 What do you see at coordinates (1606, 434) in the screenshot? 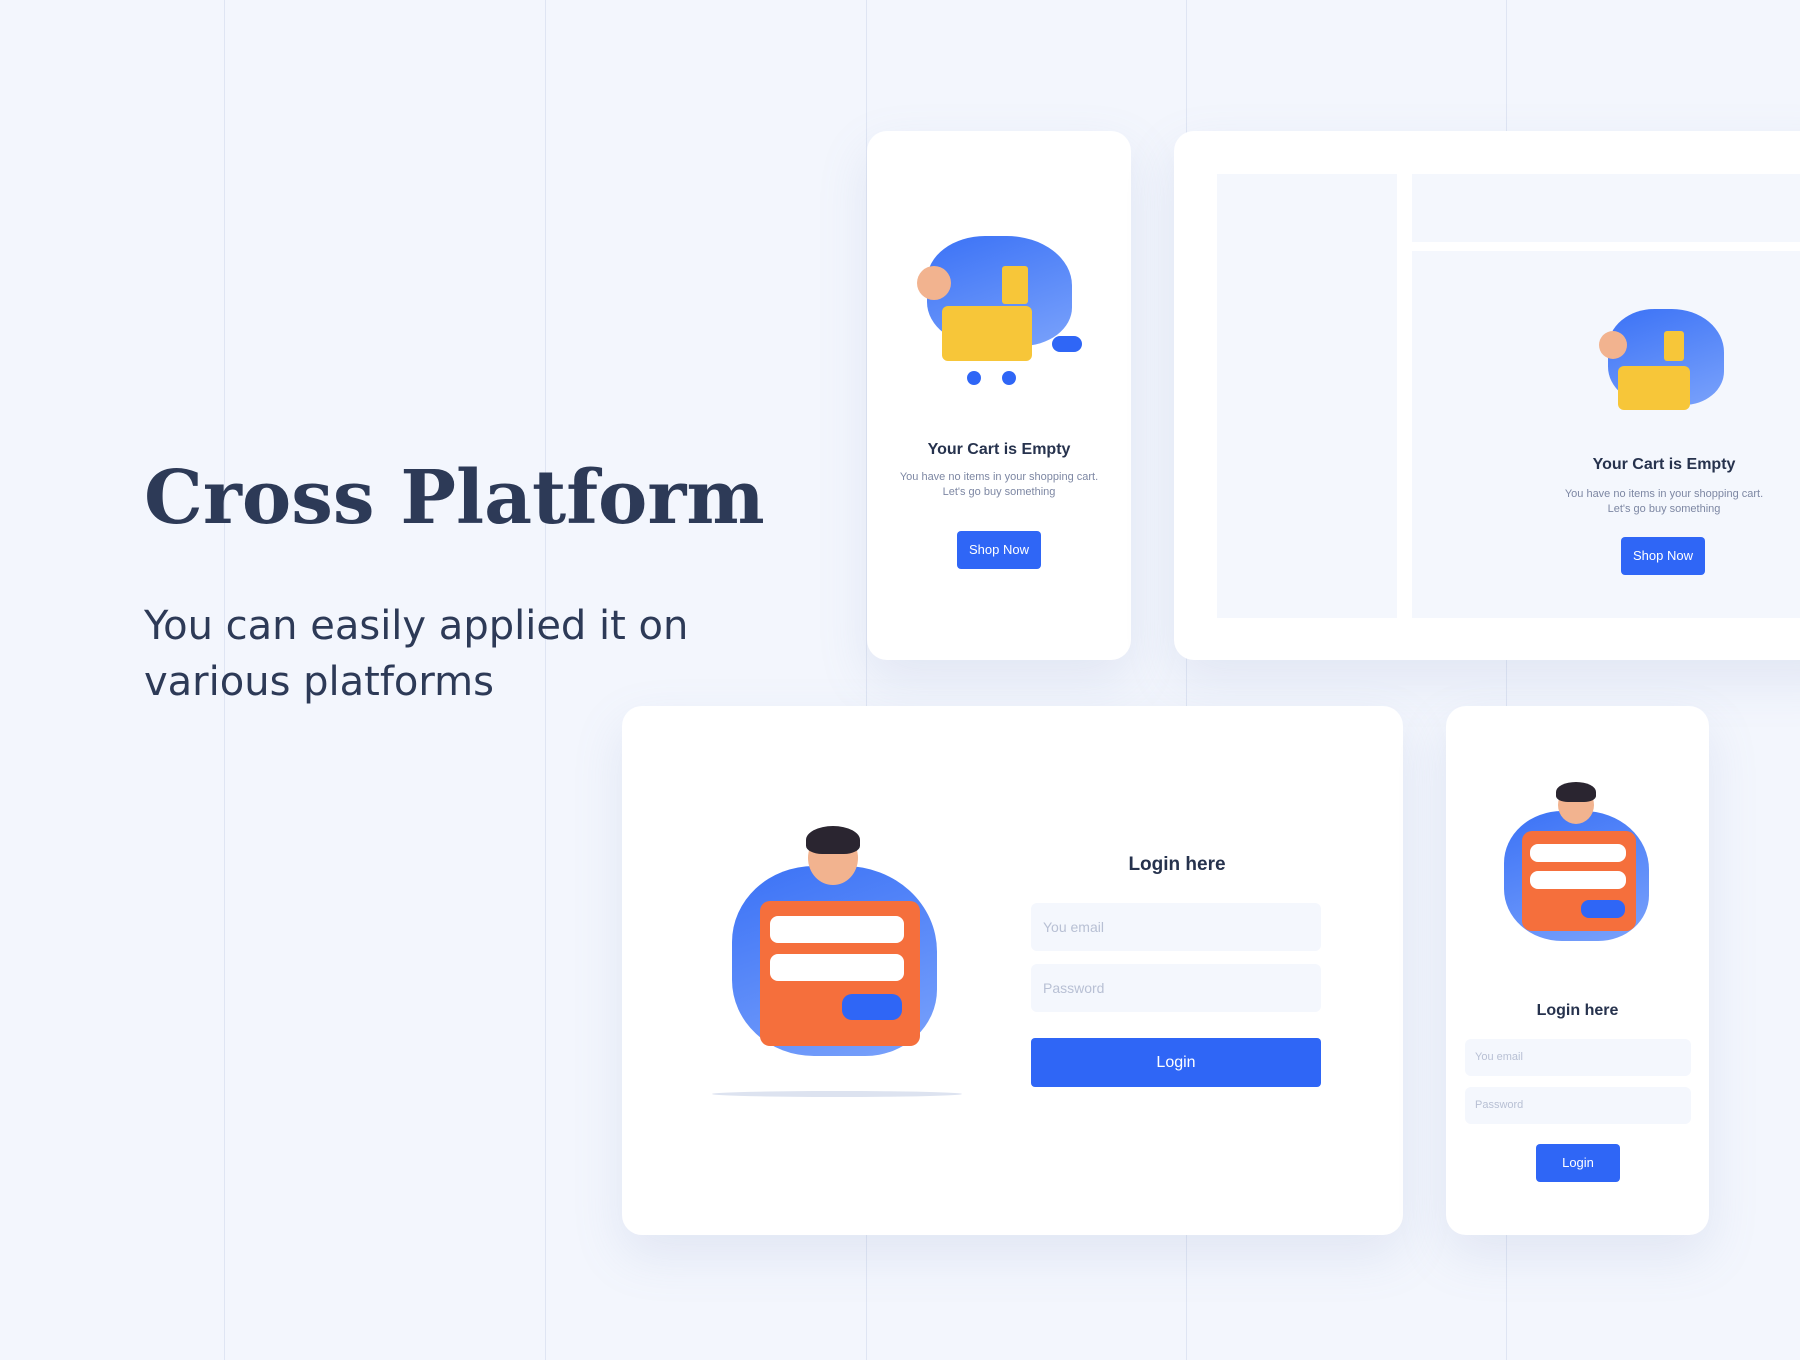
I see `content-placeholder` at bounding box center [1606, 434].